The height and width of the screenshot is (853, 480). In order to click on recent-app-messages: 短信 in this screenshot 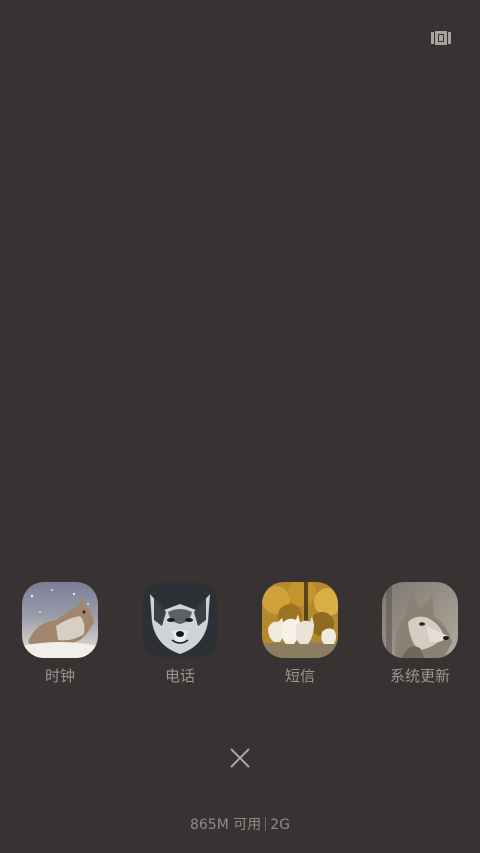, I will do `click(300, 634)`.